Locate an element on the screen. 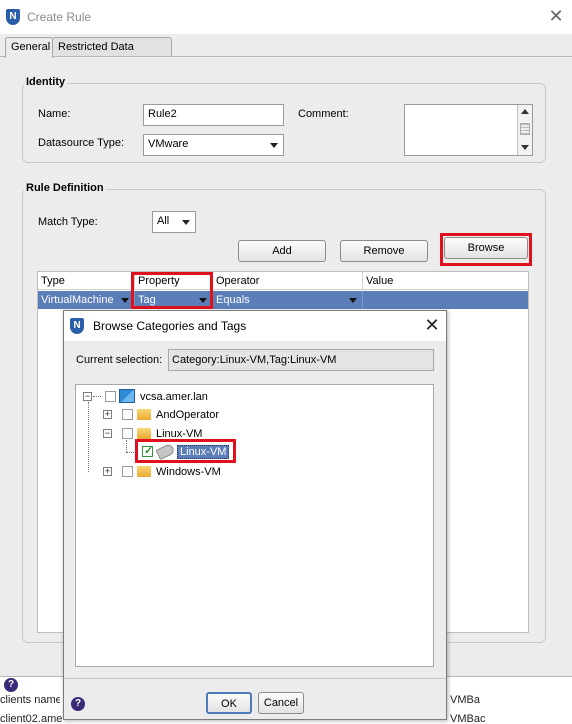  window-close-icon: ✕ is located at coordinates (556, 16).